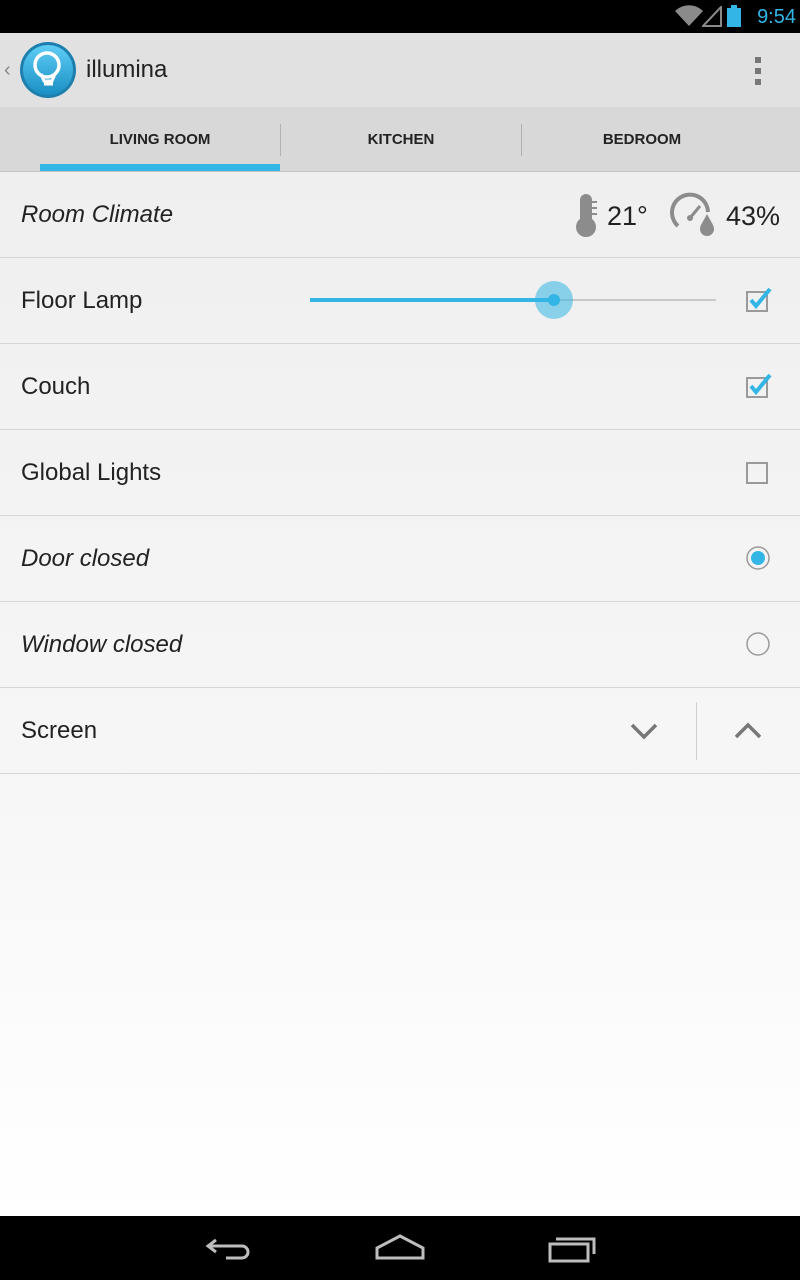 The height and width of the screenshot is (1280, 800). I want to click on tab-selected-indicator, so click(160, 167).